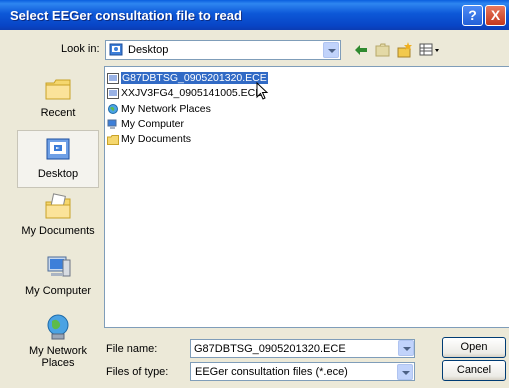  What do you see at coordinates (156, 139) in the screenshot?
I see `file-name: My Documents` at bounding box center [156, 139].